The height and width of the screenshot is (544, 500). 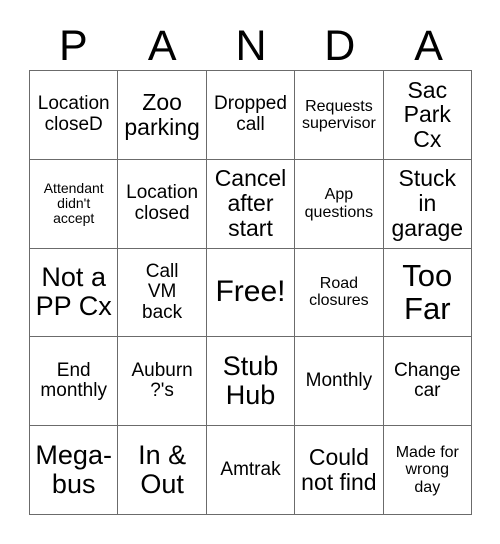 I want to click on bingo-cell-label: Too Far, so click(x=427, y=292).